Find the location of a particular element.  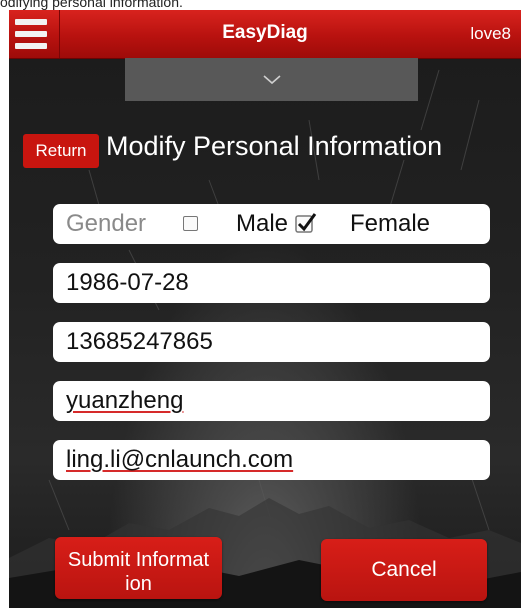

phone-value: 13685247865 is located at coordinates (139, 341).